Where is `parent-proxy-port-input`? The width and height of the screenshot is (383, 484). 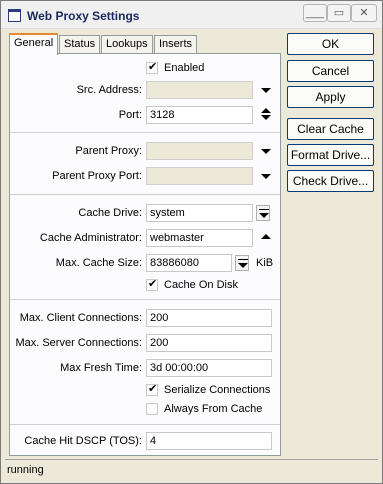 parent-proxy-port-input is located at coordinates (199, 176).